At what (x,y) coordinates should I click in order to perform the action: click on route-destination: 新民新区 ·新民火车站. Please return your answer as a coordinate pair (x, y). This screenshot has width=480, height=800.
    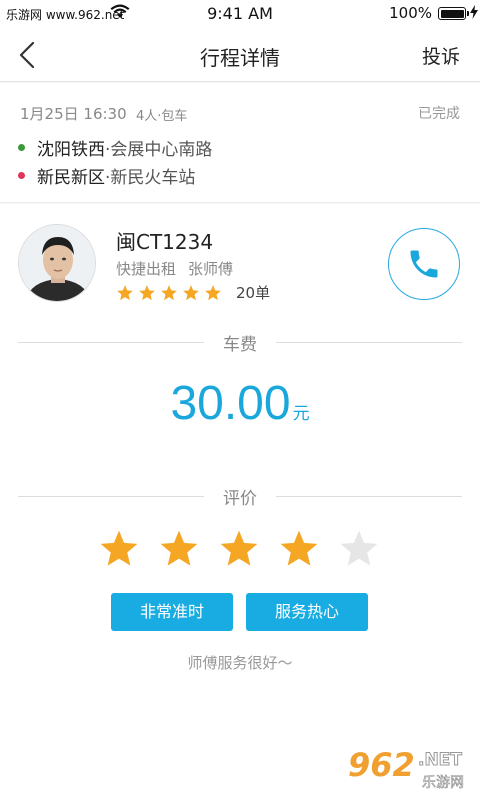
    Looking at the image, I should click on (106, 175).